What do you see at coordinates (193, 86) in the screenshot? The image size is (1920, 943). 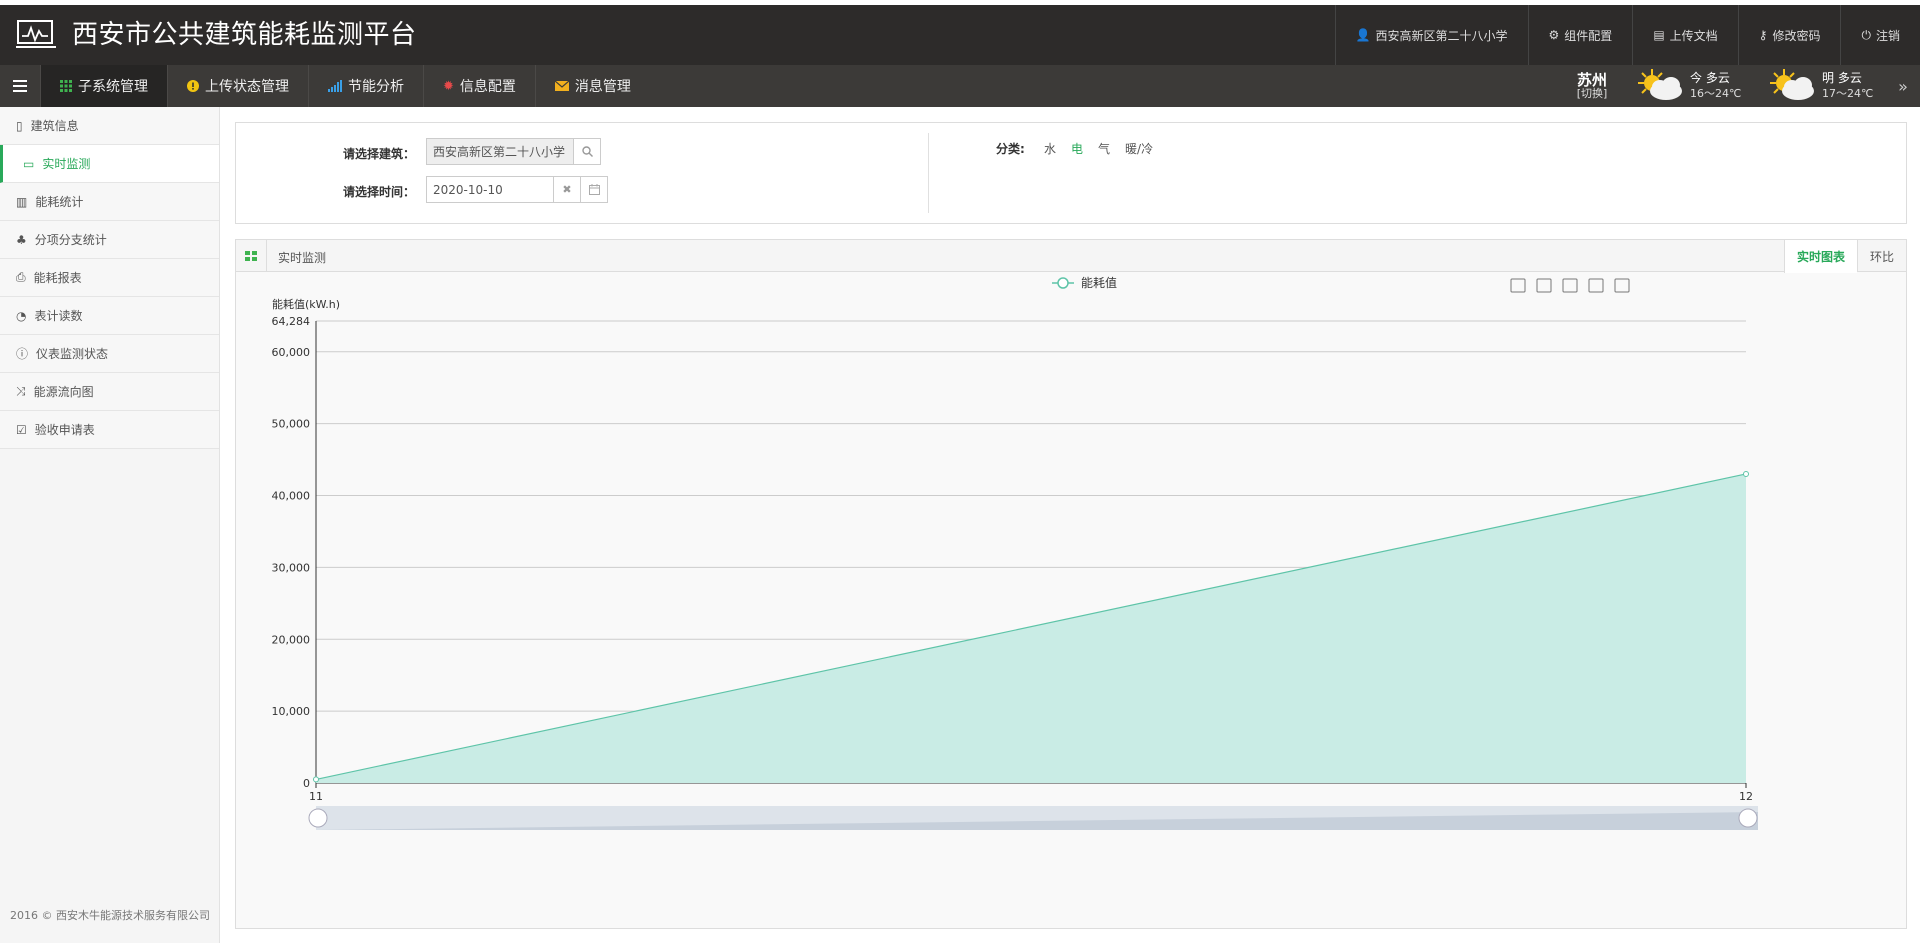 I see `alert-icon` at bounding box center [193, 86].